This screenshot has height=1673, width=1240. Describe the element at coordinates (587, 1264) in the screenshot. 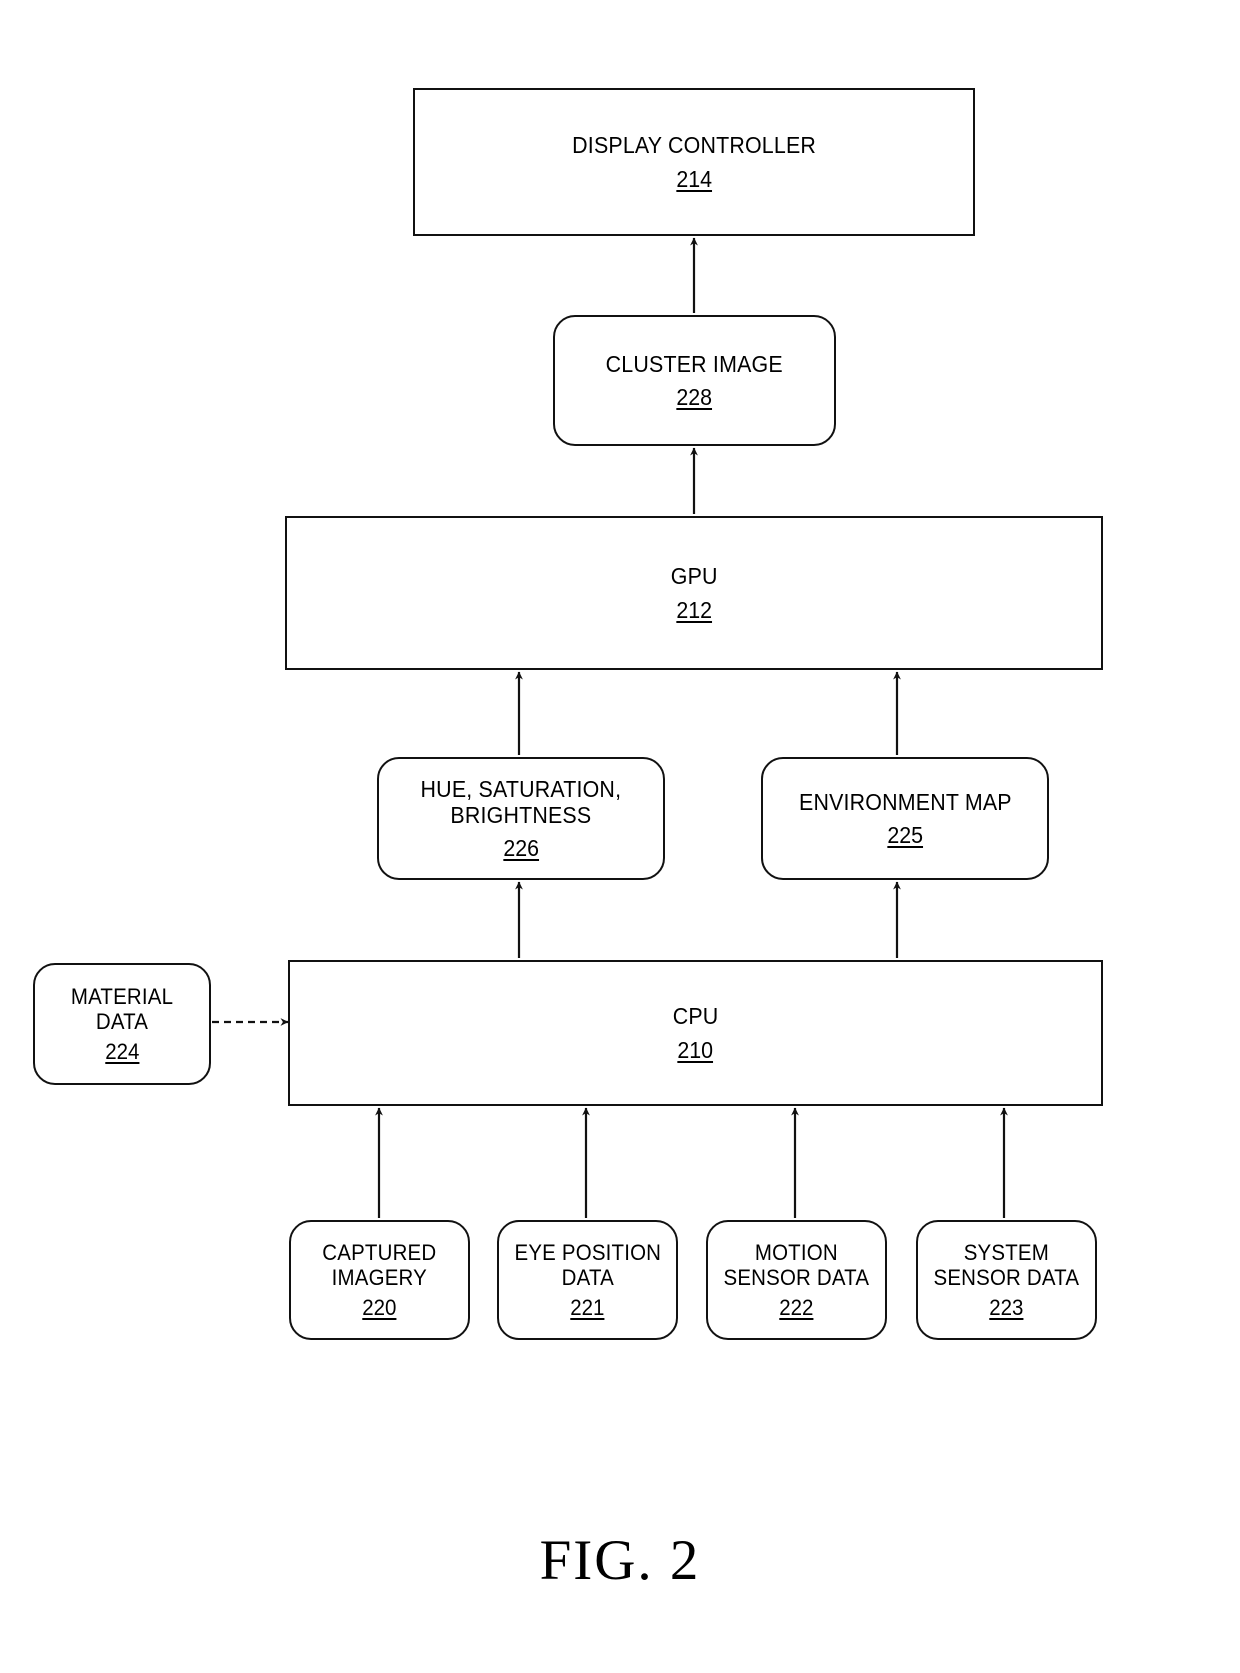

I see `block-eye-position-data-label: EYE POSITION DATA` at that location.